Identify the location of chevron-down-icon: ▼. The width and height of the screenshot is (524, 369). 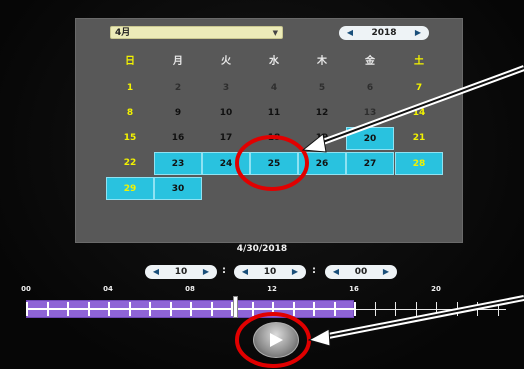
(275, 33).